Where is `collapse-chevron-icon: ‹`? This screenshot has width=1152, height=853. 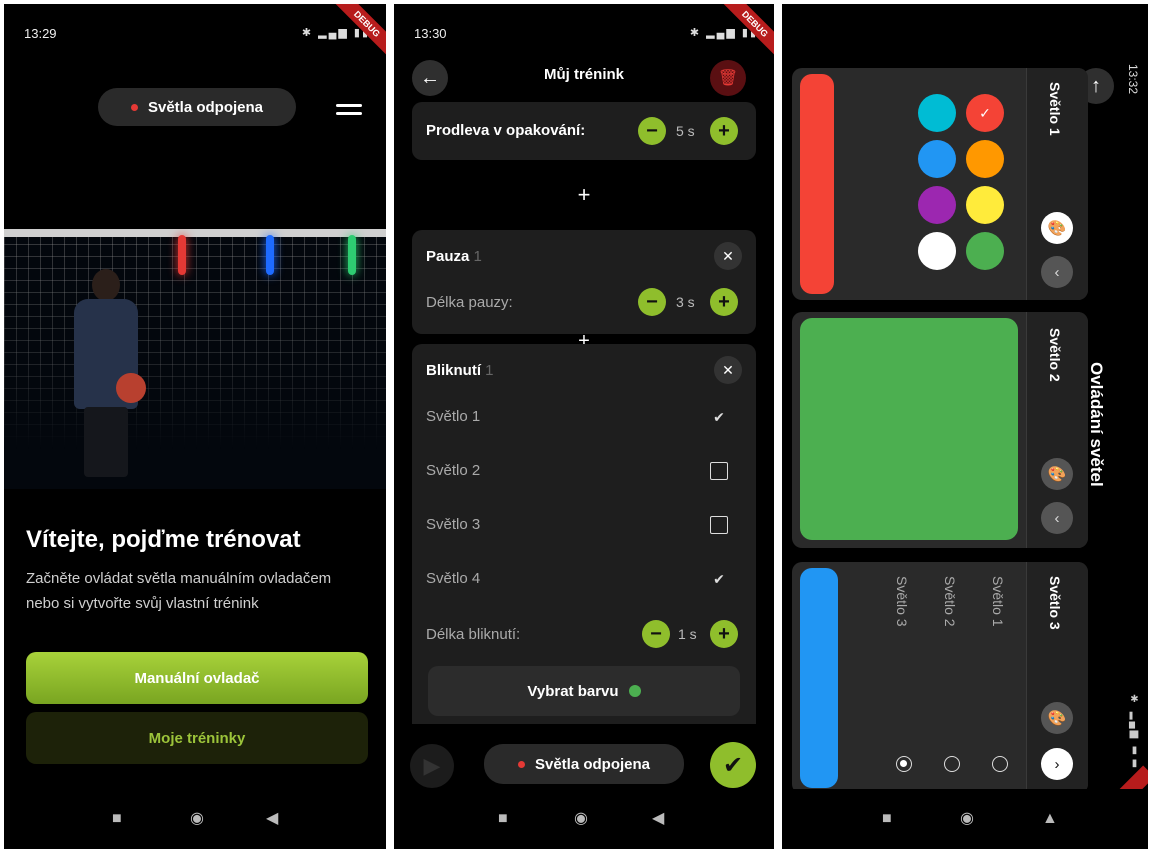
collapse-chevron-icon: ‹ is located at coordinates (1057, 272).